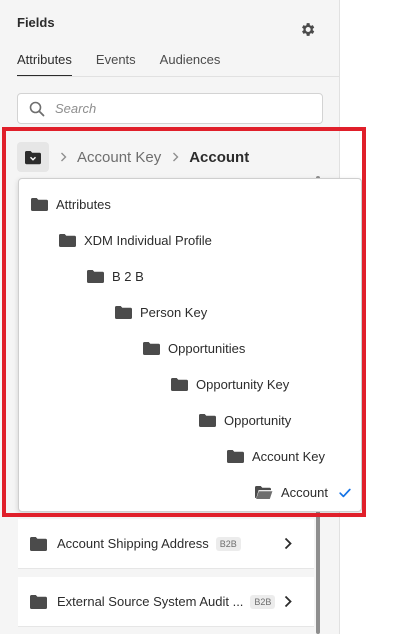  What do you see at coordinates (207, 348) in the screenshot?
I see `dropdown-item-label: Opportunities` at bounding box center [207, 348].